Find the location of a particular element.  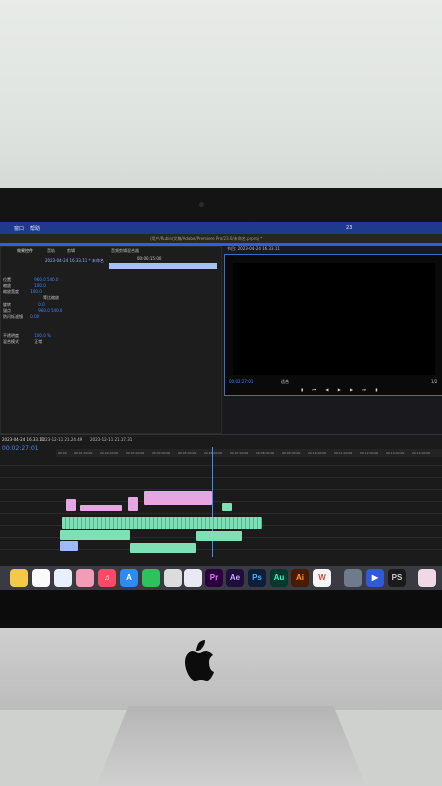

illustrator-icon: Ai is located at coordinates (300, 578).